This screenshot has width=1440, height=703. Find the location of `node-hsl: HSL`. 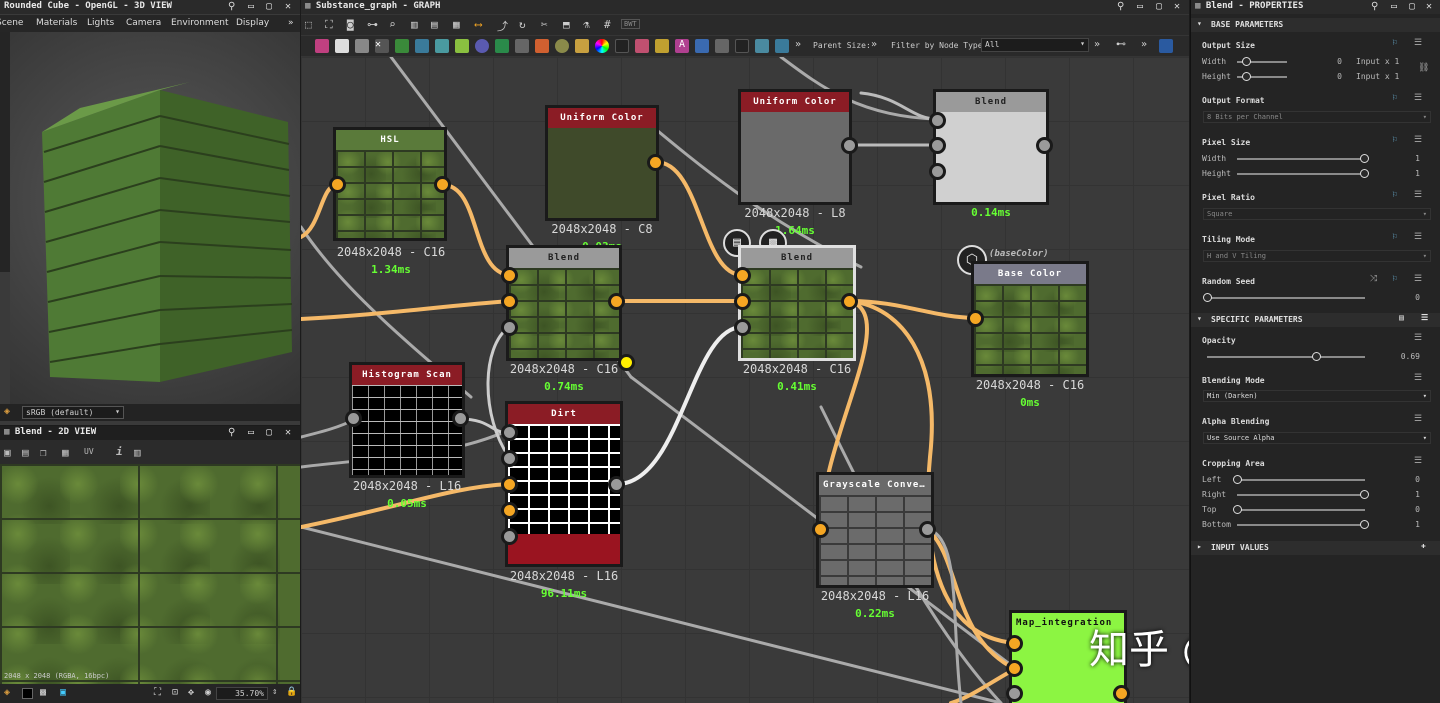

node-hsl: HSL is located at coordinates (390, 184).